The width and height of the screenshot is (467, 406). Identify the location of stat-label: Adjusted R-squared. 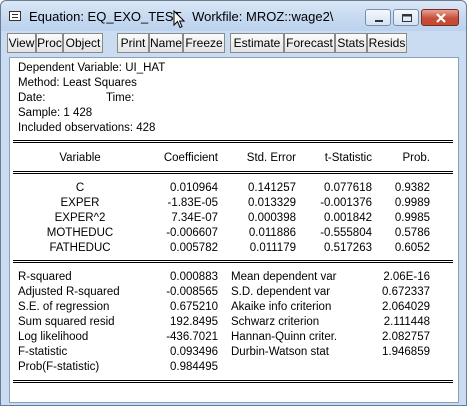
(69, 292).